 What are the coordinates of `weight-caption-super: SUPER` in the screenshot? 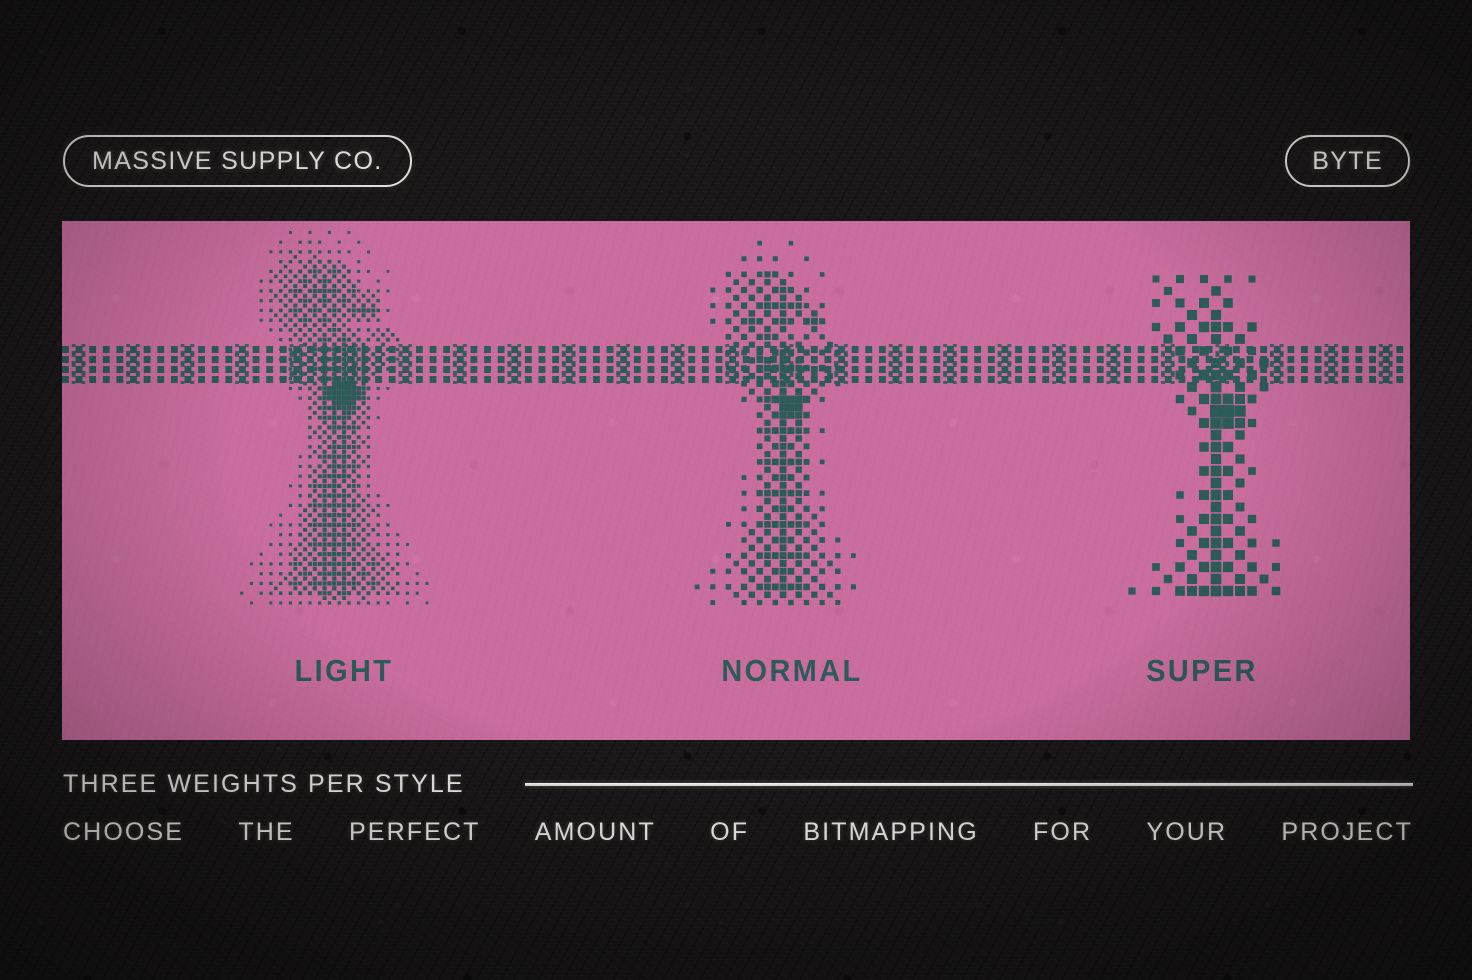 It's located at (1202, 670).